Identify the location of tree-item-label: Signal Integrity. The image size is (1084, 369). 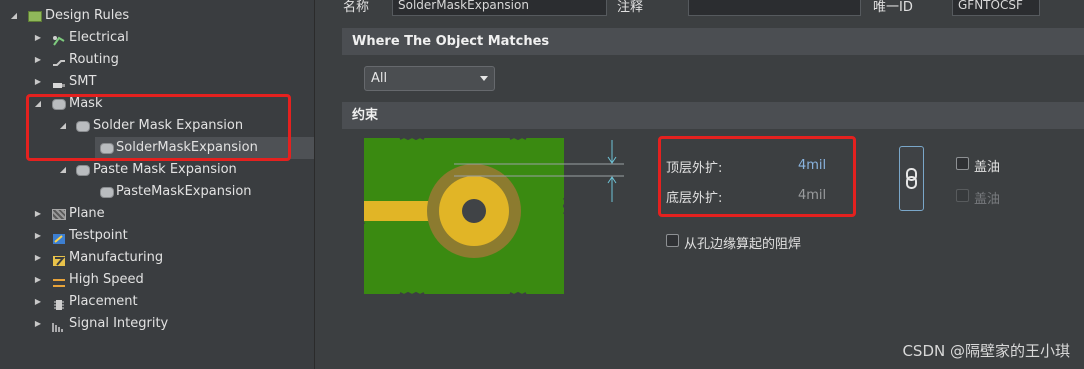
(119, 323).